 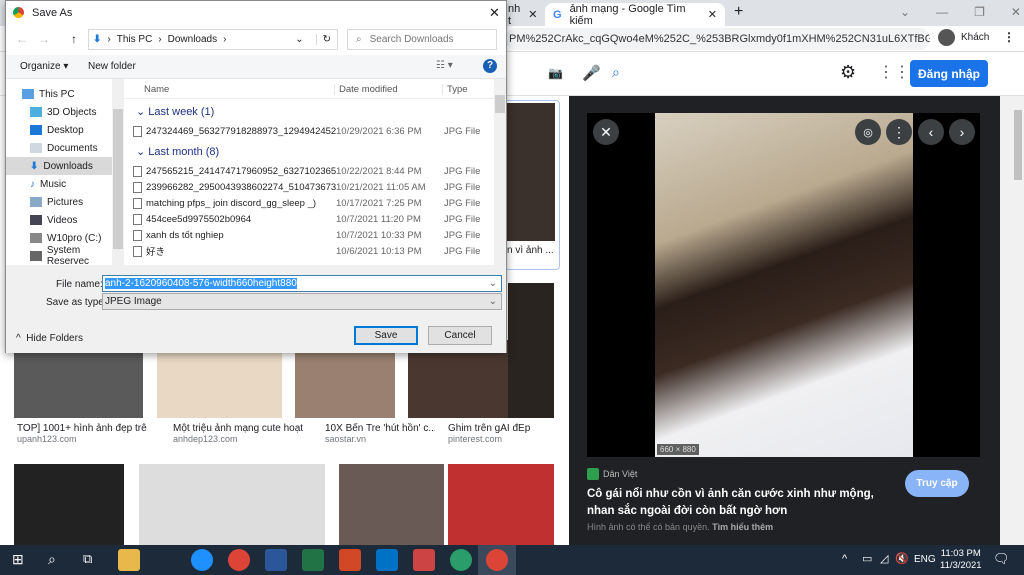 What do you see at coordinates (239, 560) in the screenshot?
I see `chrome-icon` at bounding box center [239, 560].